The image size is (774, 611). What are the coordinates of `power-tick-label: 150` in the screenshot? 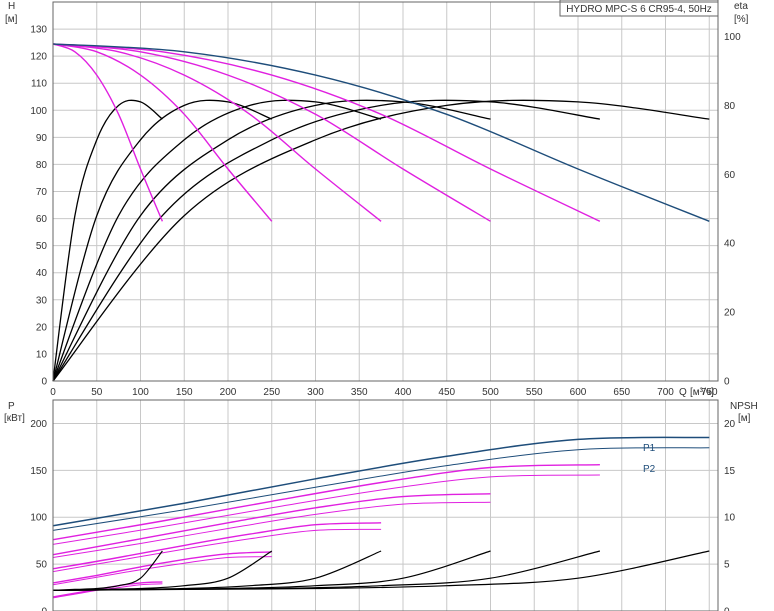 It's located at (38, 471).